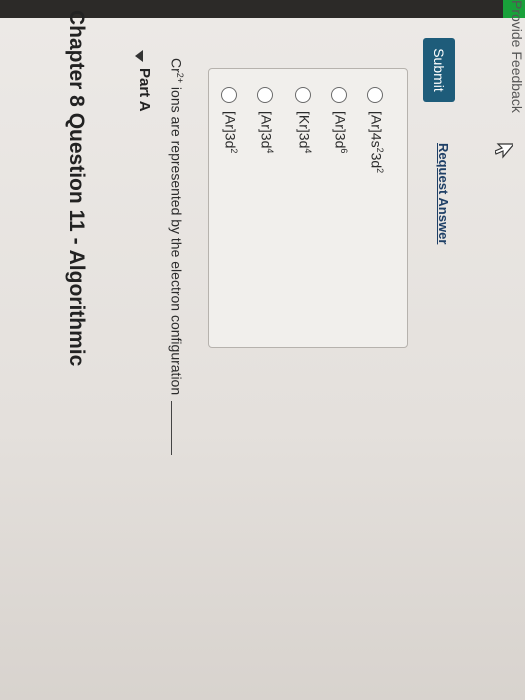 The image size is (525, 700). What do you see at coordinates (266, 132) in the screenshot?
I see `option-label: [Ar]3d4` at bounding box center [266, 132].